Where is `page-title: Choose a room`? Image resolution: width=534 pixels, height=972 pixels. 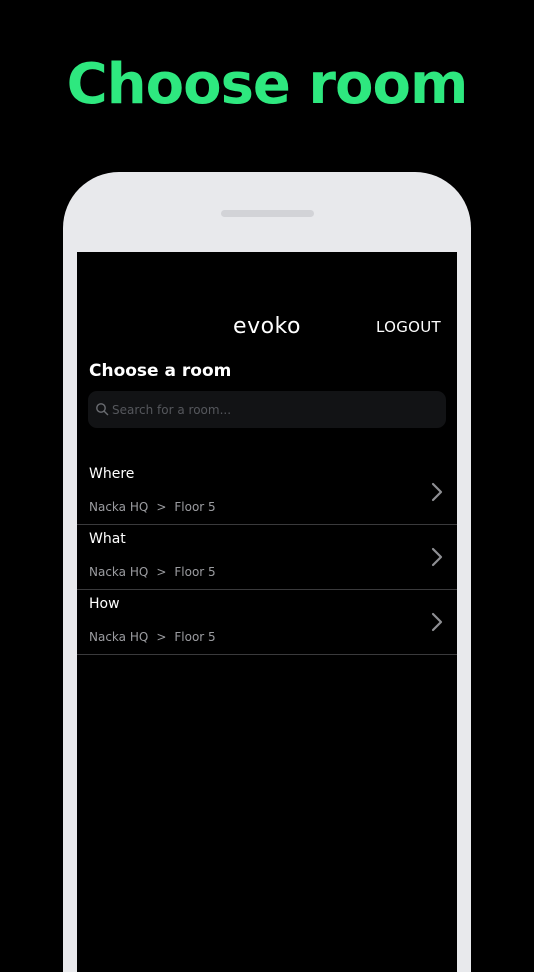
page-title: Choose a room is located at coordinates (160, 371).